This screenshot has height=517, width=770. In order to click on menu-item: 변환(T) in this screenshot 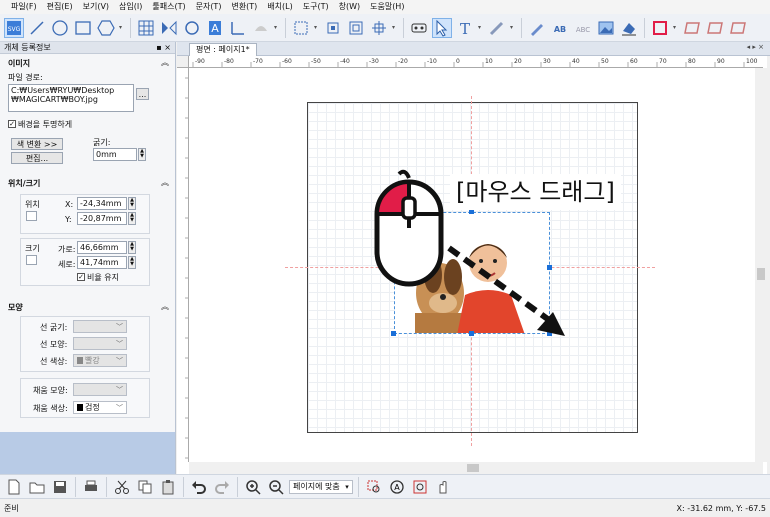, I will do `click(244, 7)`.